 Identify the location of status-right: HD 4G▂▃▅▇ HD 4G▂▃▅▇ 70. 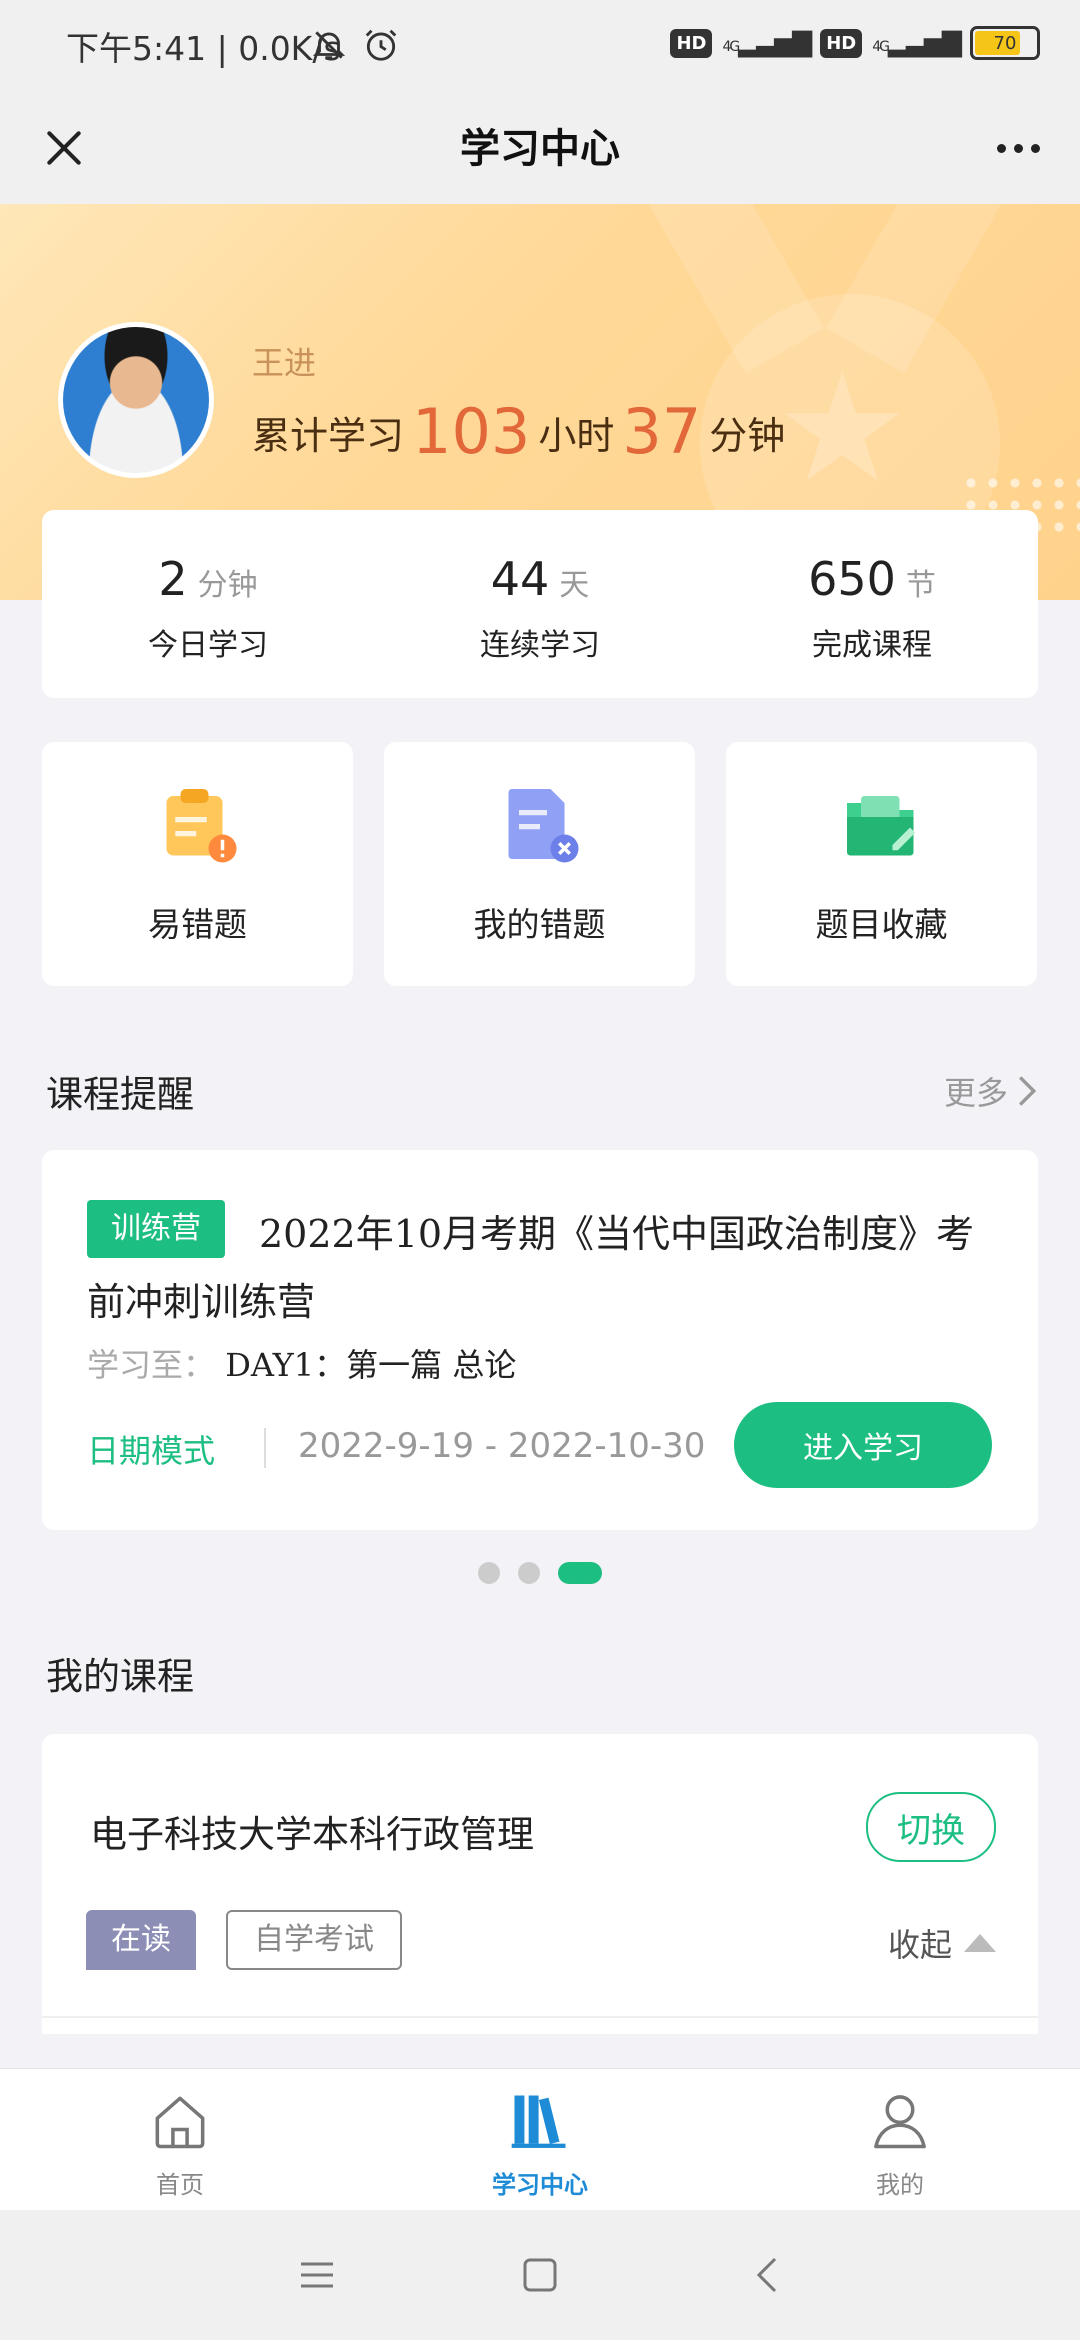
(855, 43).